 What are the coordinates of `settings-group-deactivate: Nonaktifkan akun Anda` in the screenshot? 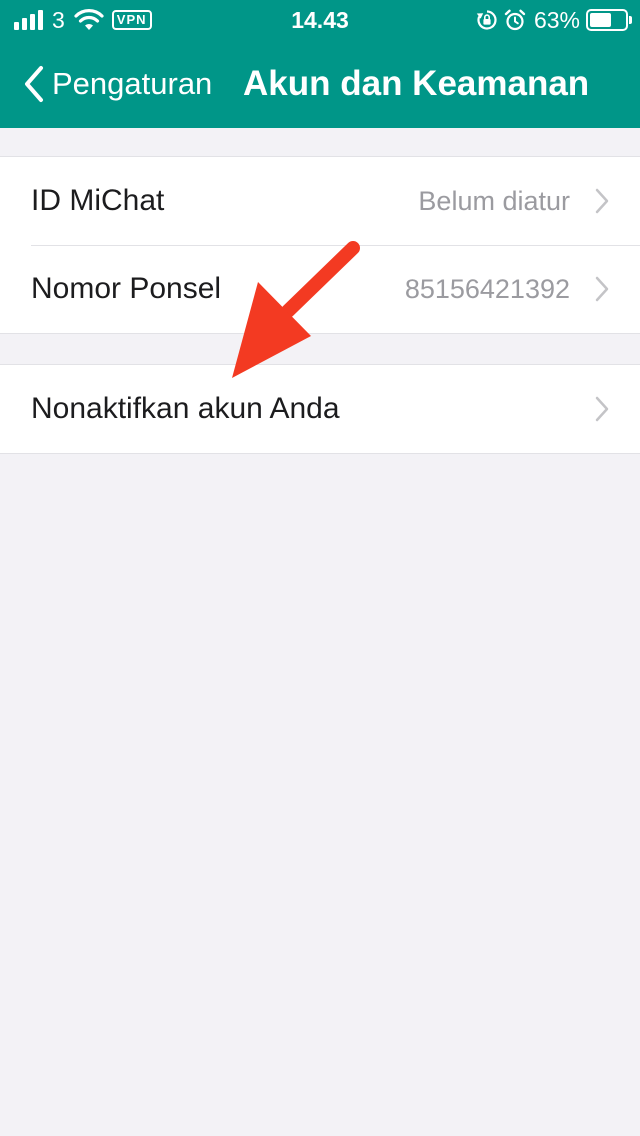 It's located at (320, 409).